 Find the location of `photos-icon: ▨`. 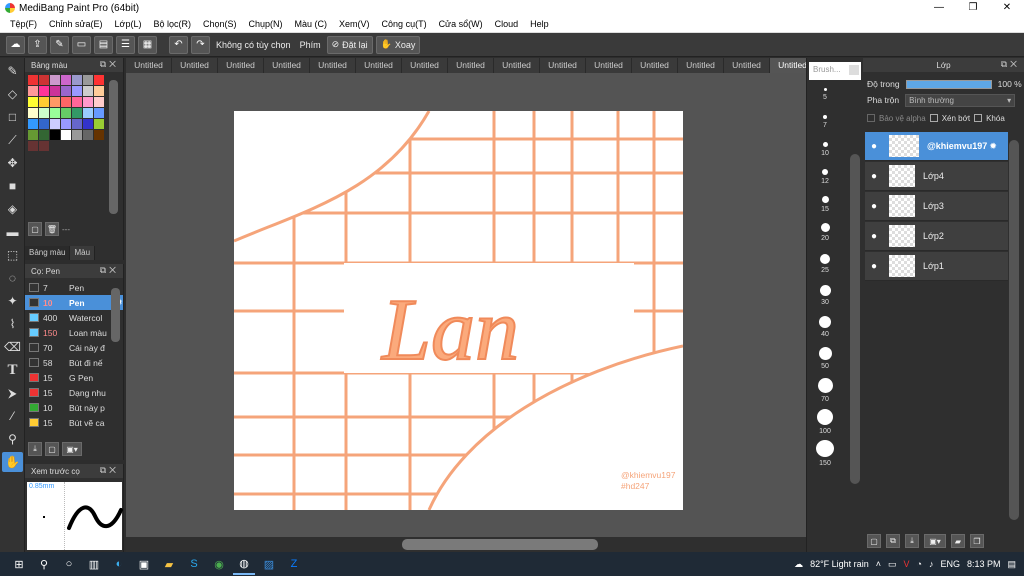

photos-icon: ▨ is located at coordinates (269, 564).